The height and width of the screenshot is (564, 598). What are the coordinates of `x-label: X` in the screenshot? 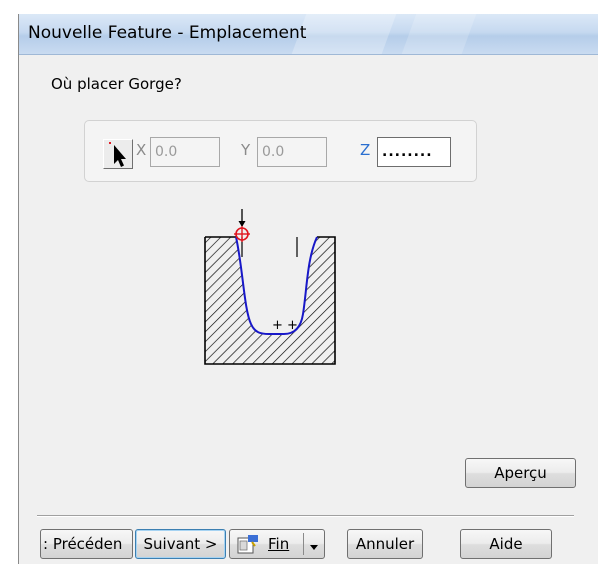 It's located at (141, 150).